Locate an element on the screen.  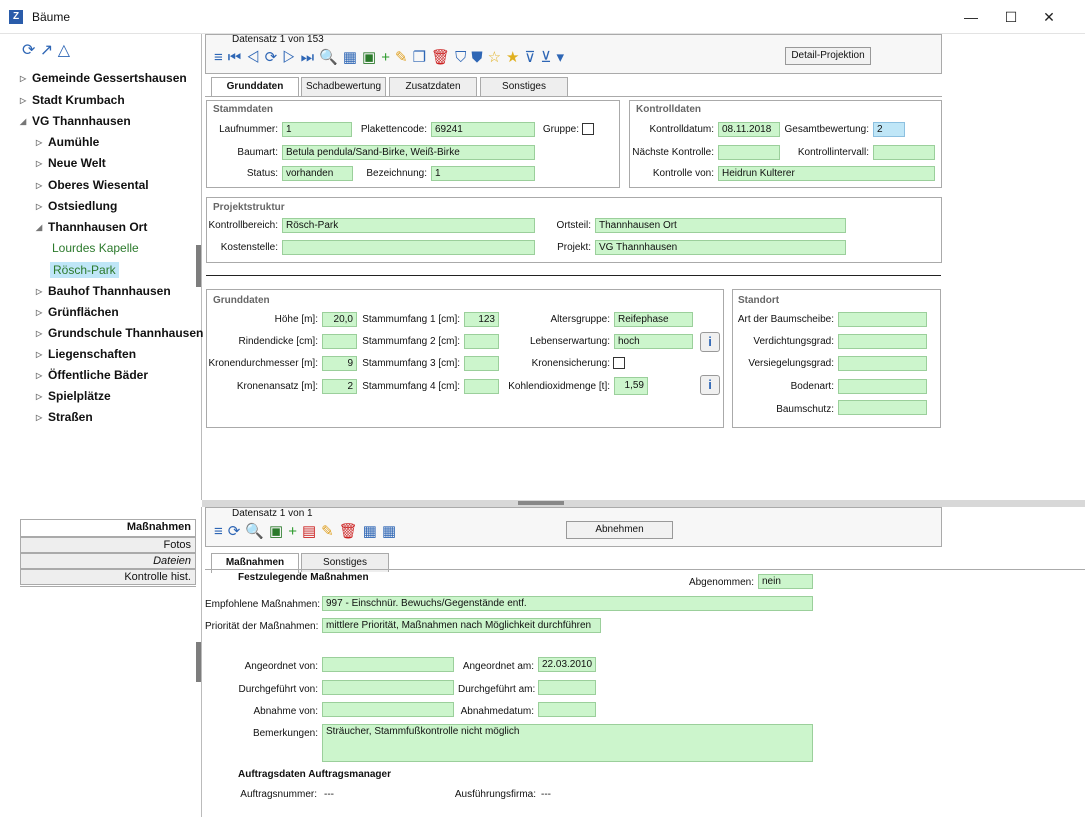
kontrolldatum-field: 08.11.2018 is located at coordinates (749, 129).